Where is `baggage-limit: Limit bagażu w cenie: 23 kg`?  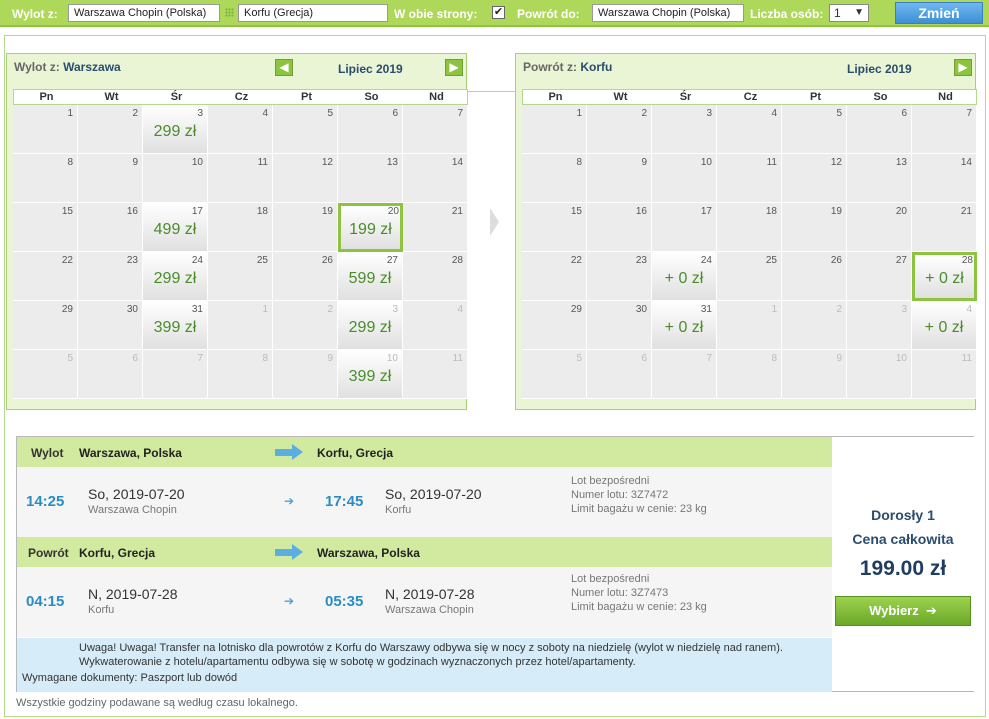
baggage-limit: Limit bagażu w cenie: 23 kg is located at coordinates (639, 607).